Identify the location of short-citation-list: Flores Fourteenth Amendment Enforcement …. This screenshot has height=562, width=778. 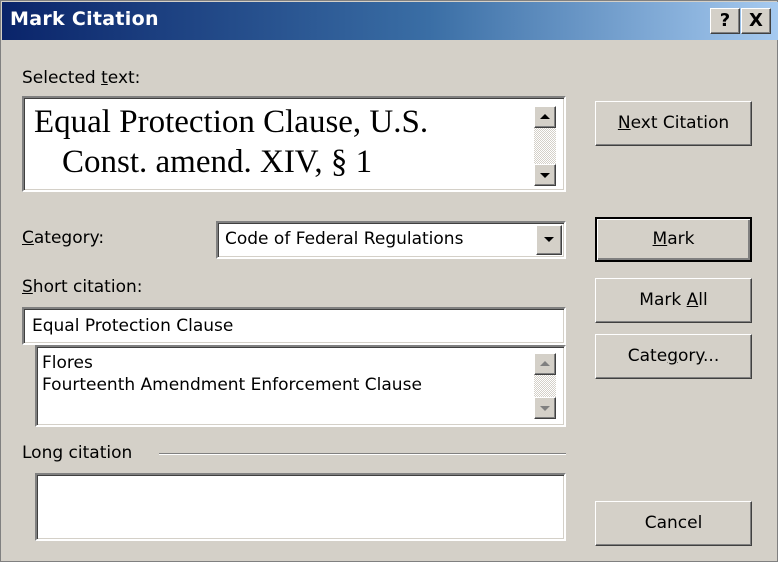
(300, 386).